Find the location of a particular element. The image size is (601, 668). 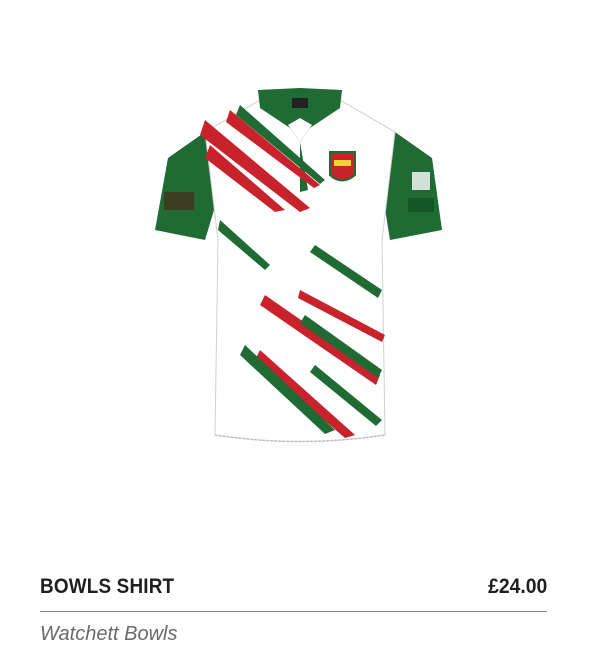

collar-label is located at coordinates (300, 103).